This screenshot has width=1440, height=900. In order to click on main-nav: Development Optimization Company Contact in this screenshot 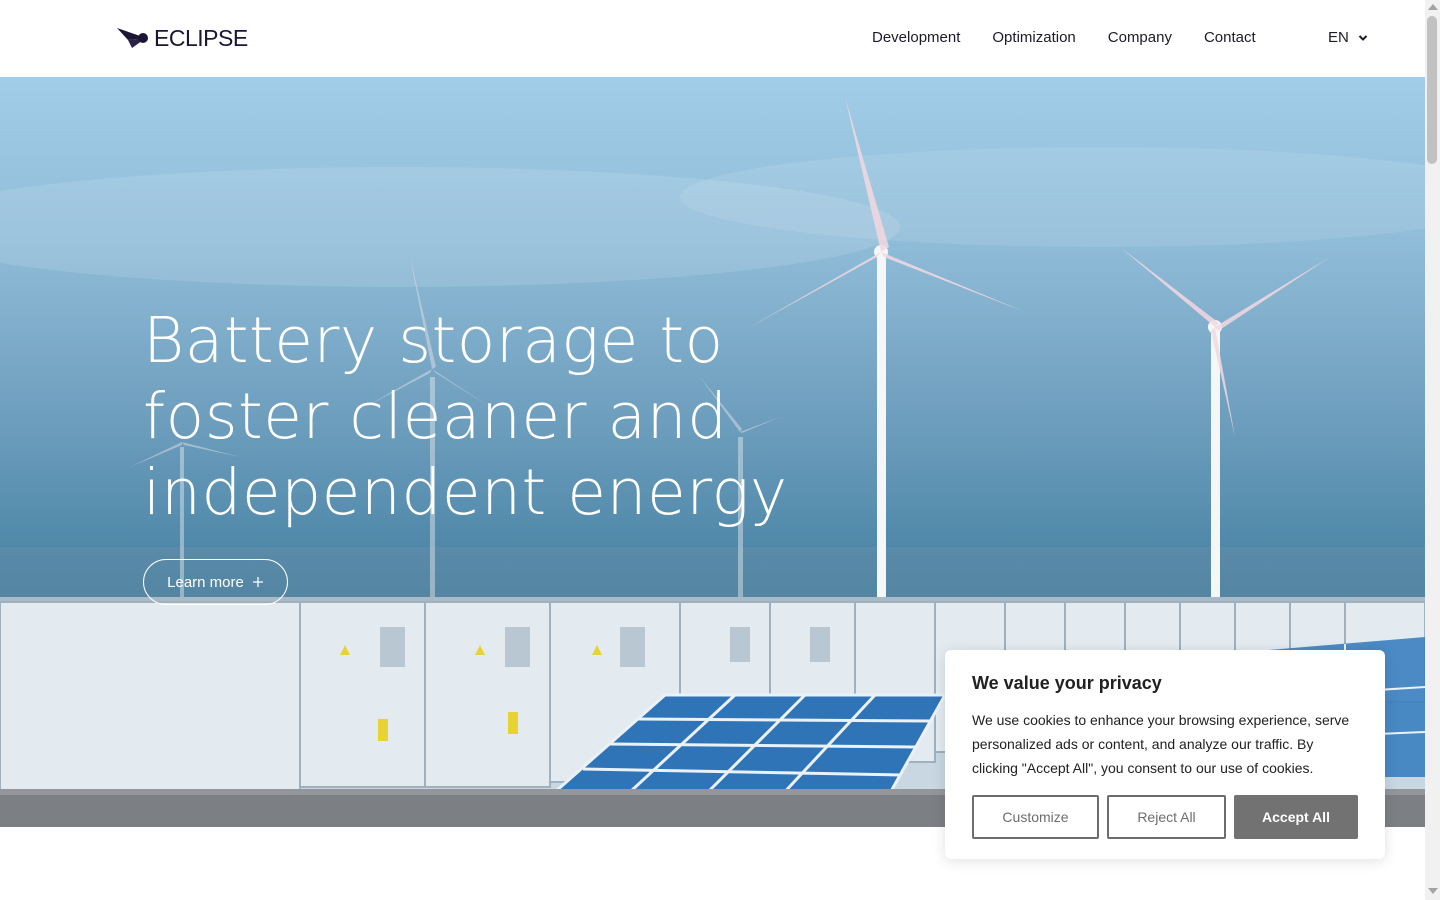, I will do `click(1064, 38)`.